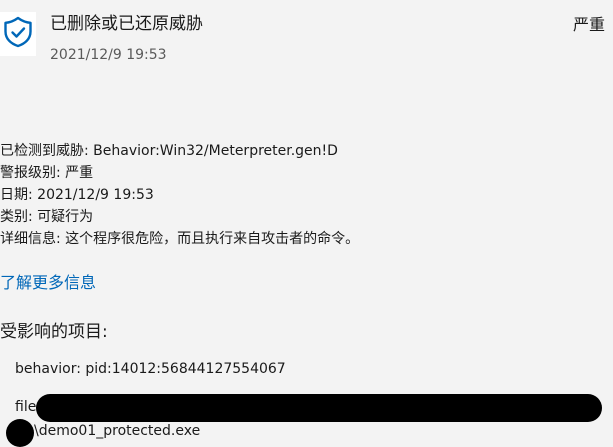 This screenshot has width=613, height=447. I want to click on date-row: 日期: 2021/12/9 19:53, so click(179, 195).